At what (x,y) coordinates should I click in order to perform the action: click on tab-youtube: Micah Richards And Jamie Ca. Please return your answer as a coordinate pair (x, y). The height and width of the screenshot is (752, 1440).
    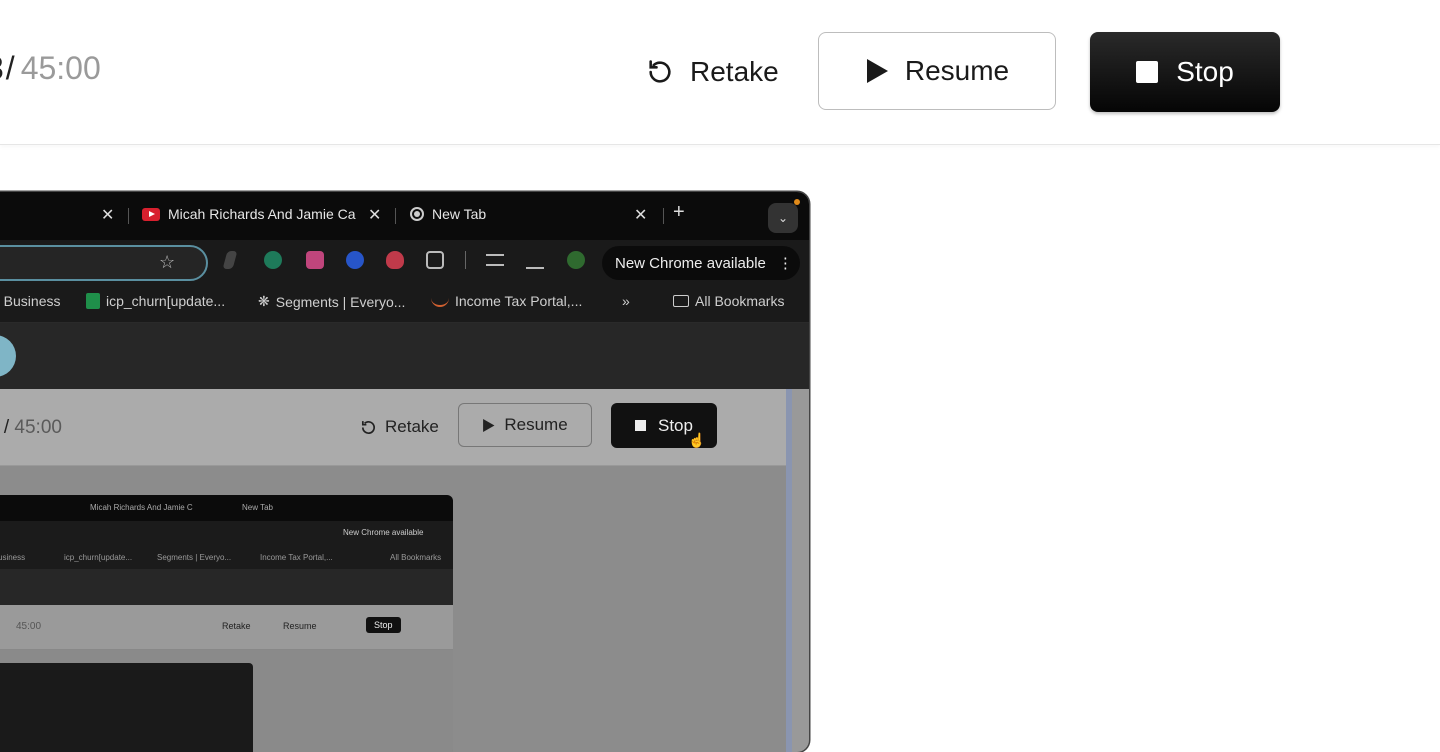
    Looking at the image, I should click on (249, 214).